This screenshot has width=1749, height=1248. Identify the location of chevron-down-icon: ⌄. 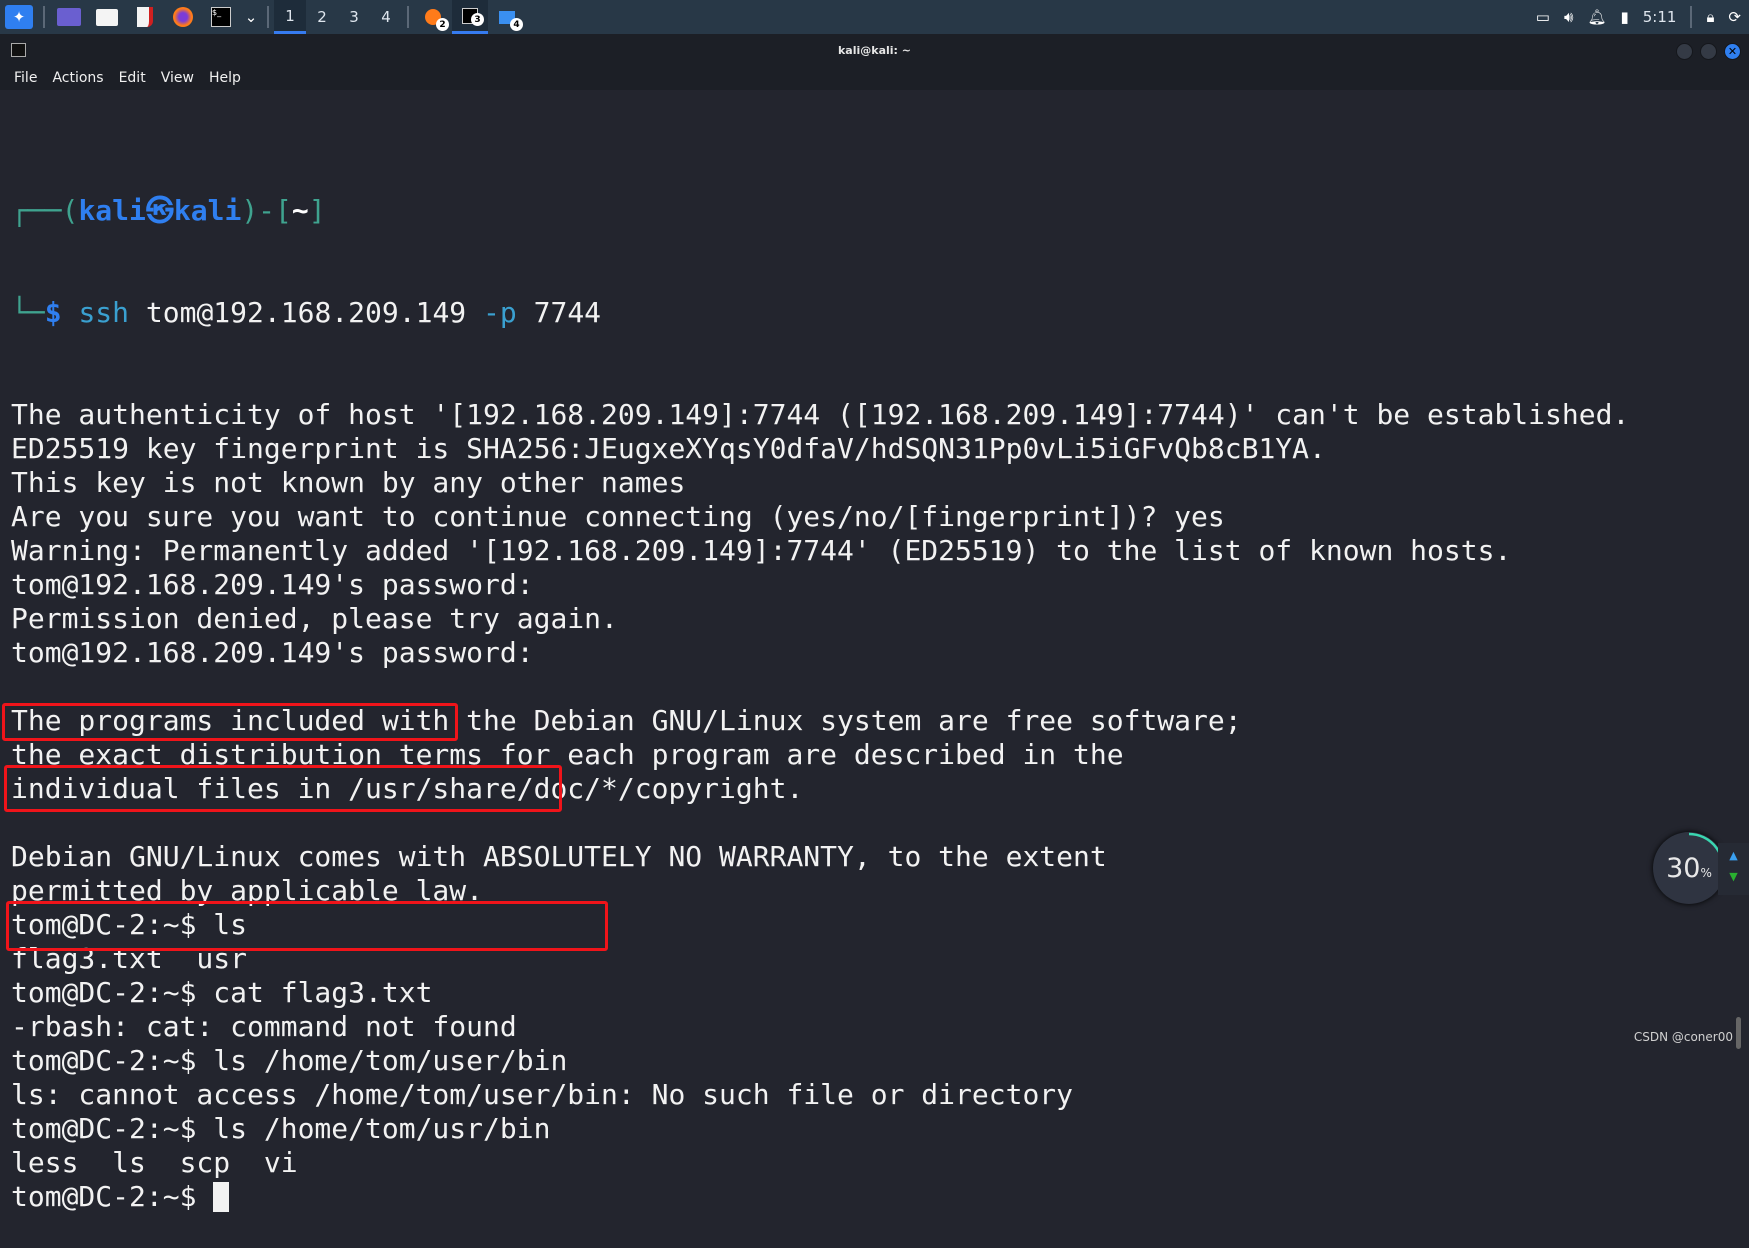
(251, 17).